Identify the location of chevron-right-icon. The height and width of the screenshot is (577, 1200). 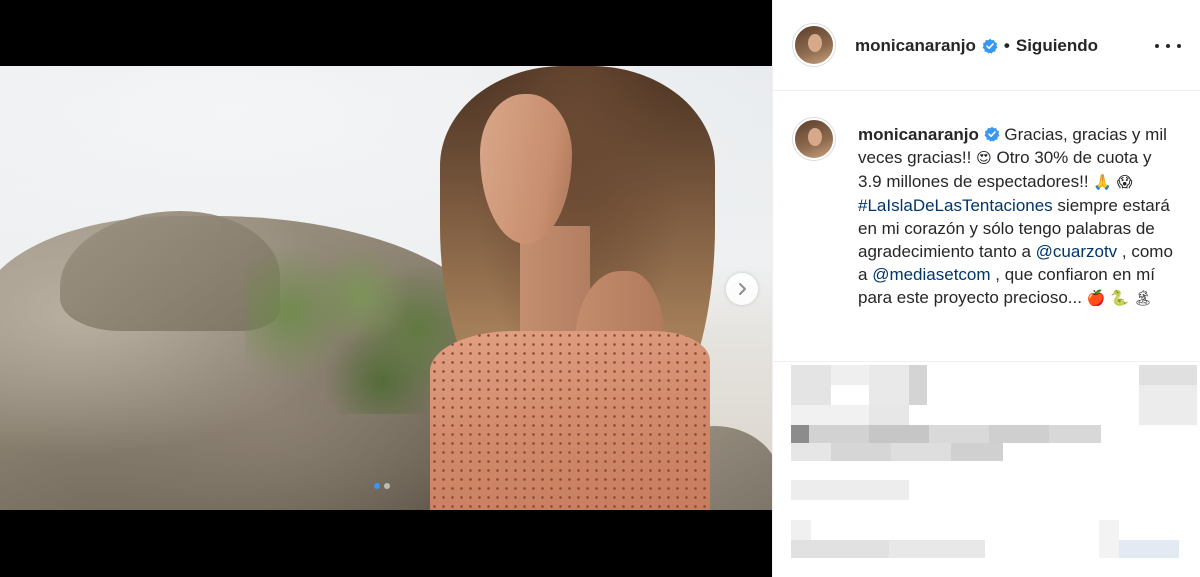
(742, 289).